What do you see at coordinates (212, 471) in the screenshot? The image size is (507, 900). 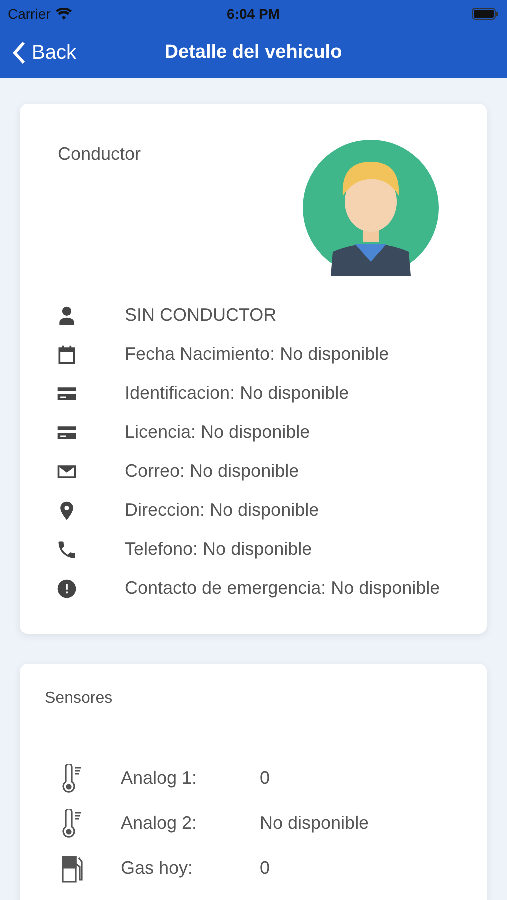 I see `driver-info-text: Correo: No disponible` at bounding box center [212, 471].